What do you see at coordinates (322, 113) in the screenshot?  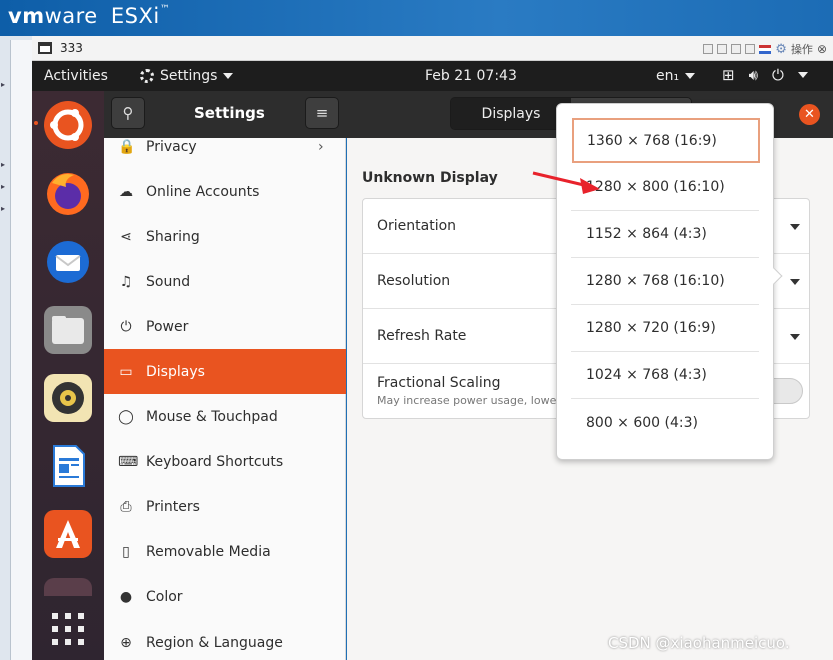 I see `menu-icon: ≡` at bounding box center [322, 113].